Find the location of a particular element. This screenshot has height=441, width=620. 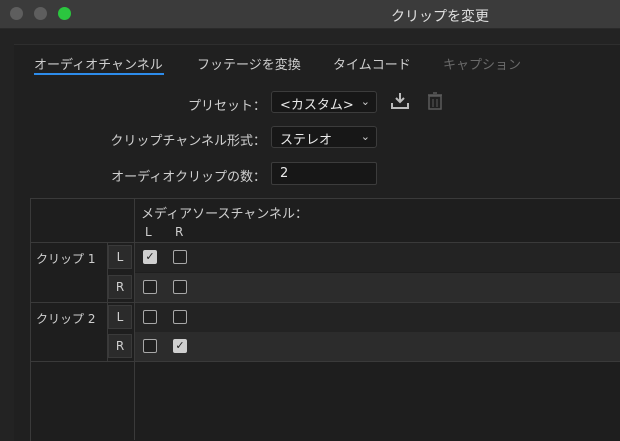

checkbox-clip1-r-src-r is located at coordinates (180, 287).